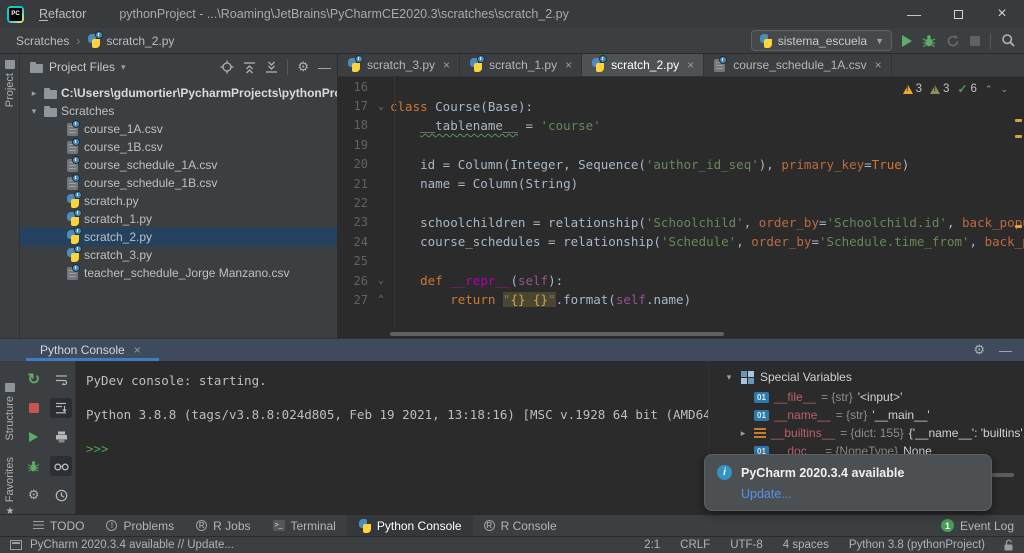 This screenshot has width=1024, height=553. Describe the element at coordinates (61, 379) in the screenshot. I see `soft-wrap-button` at that location.